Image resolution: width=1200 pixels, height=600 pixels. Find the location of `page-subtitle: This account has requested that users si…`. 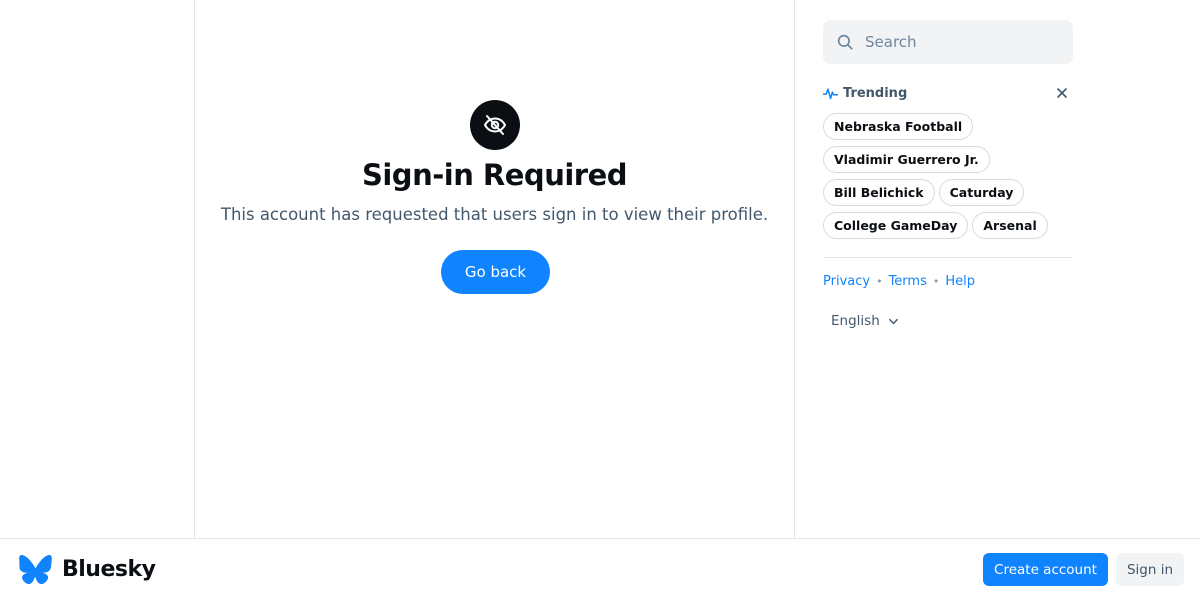

page-subtitle: This account has requested that users si… is located at coordinates (494, 214).